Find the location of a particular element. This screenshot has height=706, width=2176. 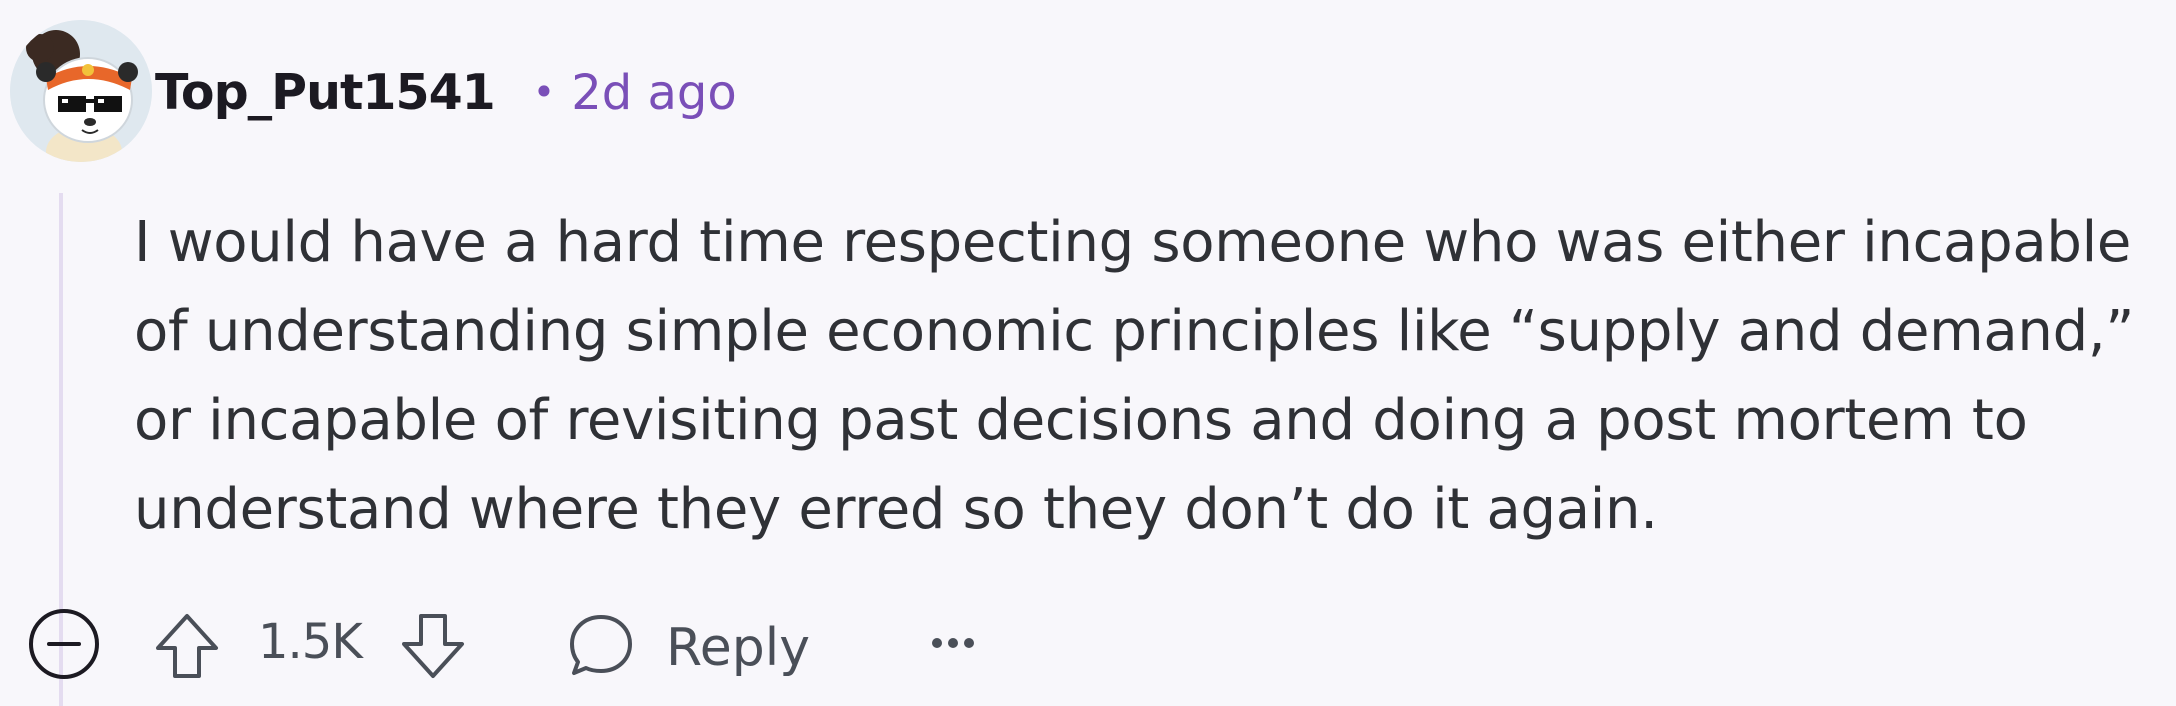

timestamp: 2d ago is located at coordinates (654, 93).